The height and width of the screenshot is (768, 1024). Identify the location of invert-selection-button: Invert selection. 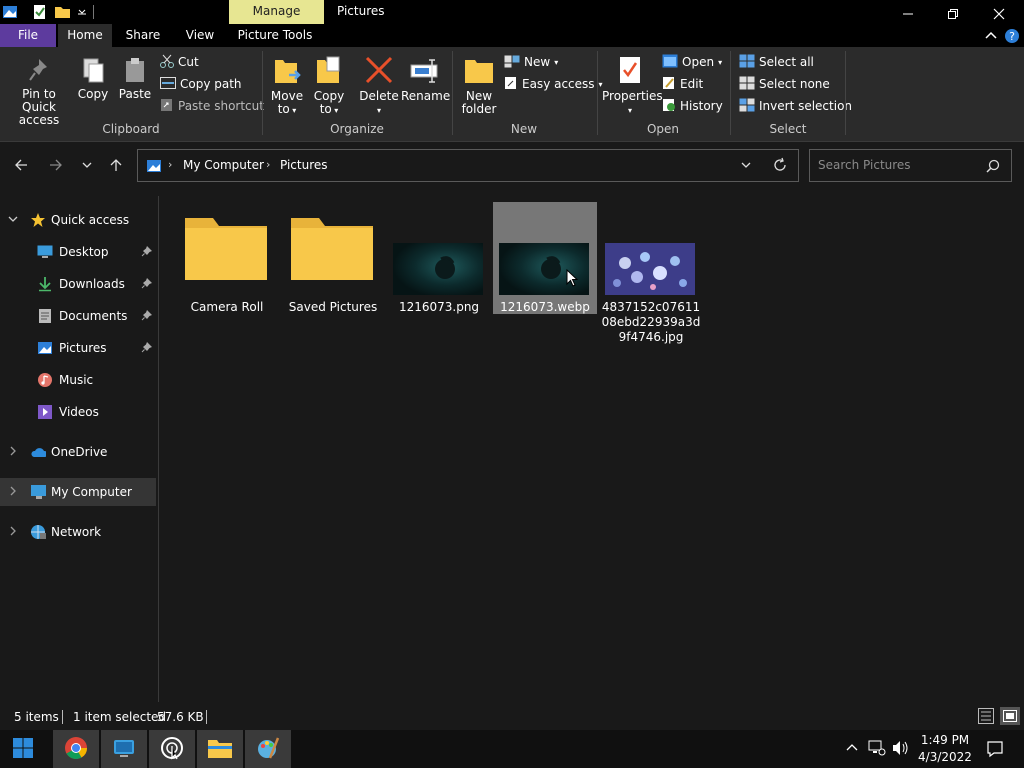
(795, 106).